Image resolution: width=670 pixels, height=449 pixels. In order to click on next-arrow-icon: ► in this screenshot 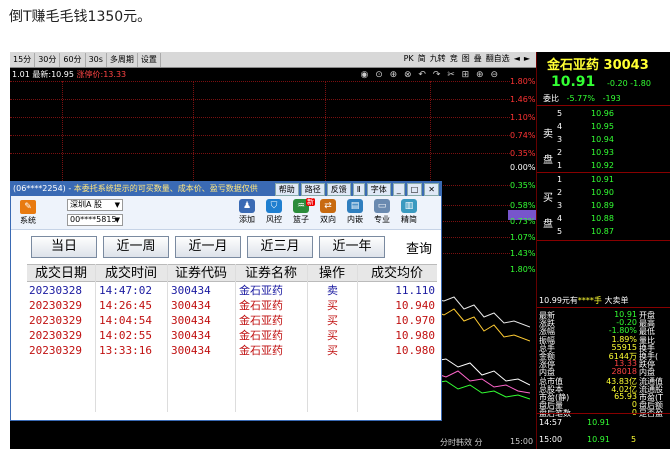, I will do `click(527, 59)`.